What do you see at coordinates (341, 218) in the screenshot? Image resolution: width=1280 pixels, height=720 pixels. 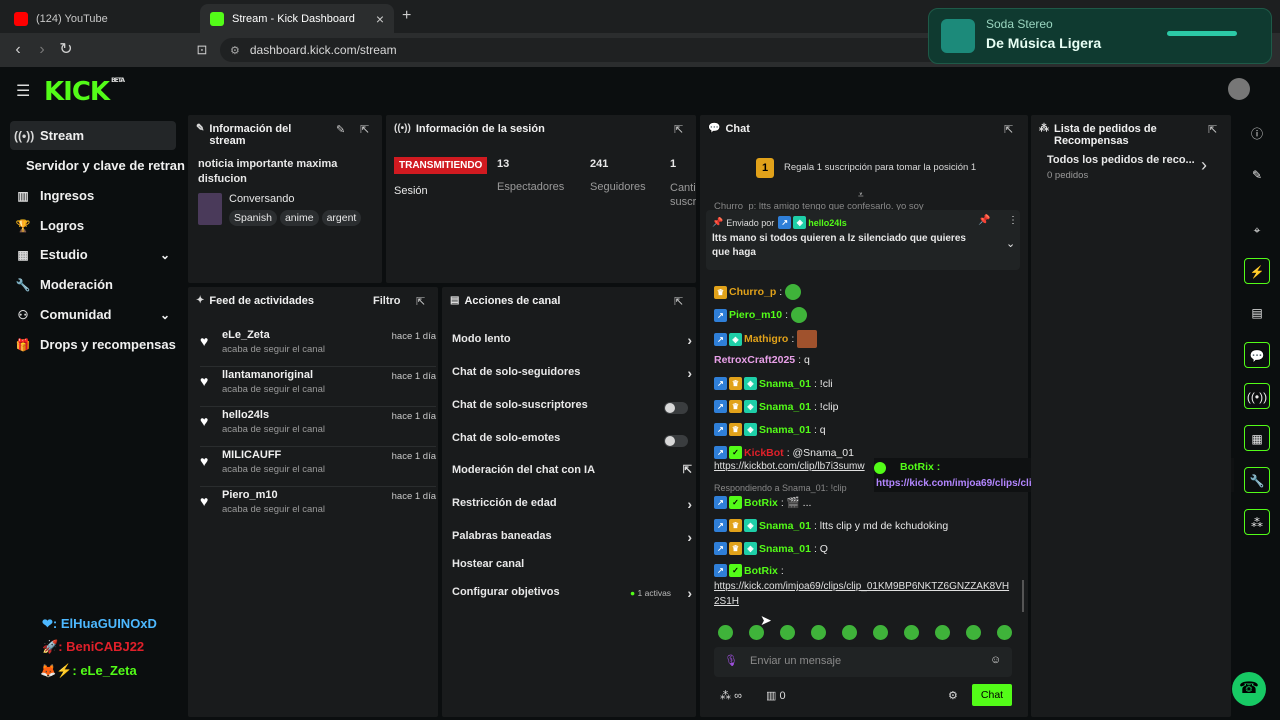 I see `tag: argent` at bounding box center [341, 218].